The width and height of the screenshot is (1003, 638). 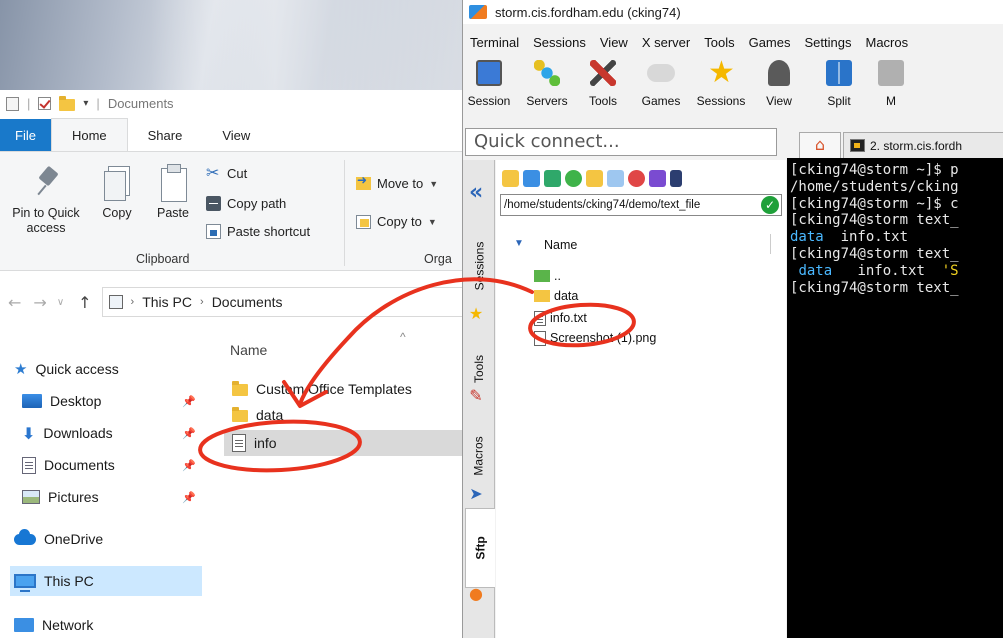 I want to click on nav-documents: Documents 📌, so click(x=112, y=465).